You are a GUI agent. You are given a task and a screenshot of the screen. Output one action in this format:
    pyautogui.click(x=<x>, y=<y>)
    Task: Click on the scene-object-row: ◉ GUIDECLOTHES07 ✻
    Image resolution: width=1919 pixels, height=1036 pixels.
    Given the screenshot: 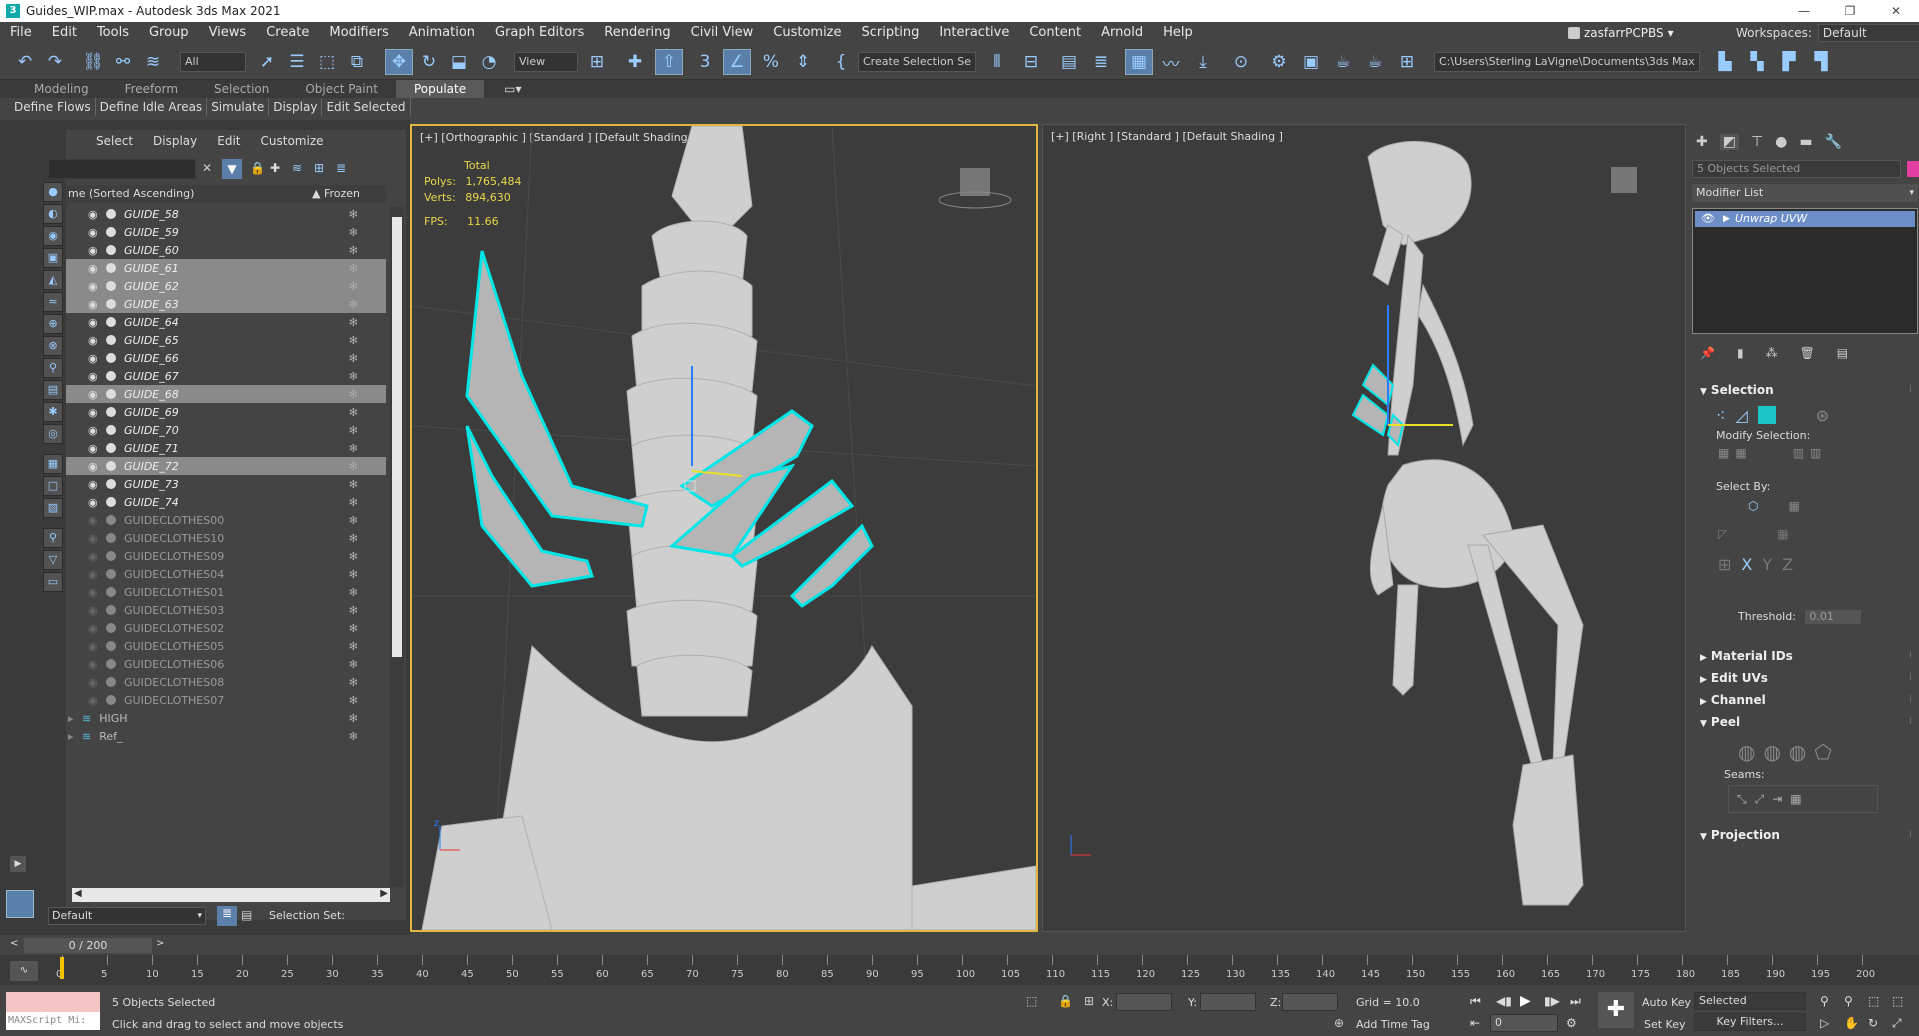 What is the action you would take?
    pyautogui.click(x=226, y=700)
    